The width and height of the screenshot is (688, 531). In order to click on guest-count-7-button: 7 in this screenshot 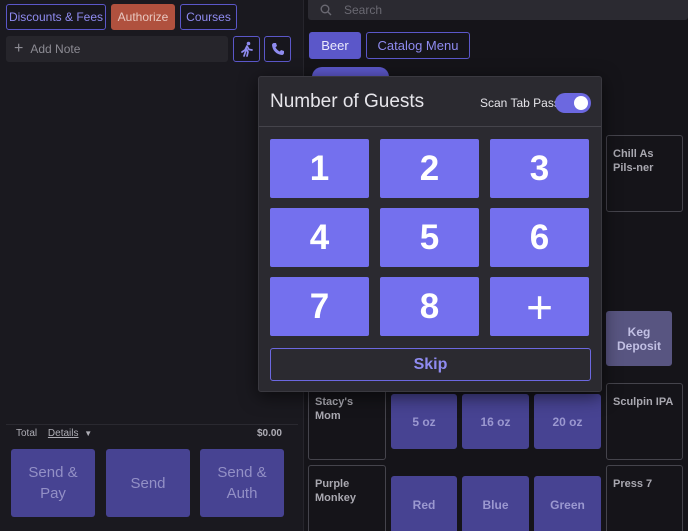, I will do `click(319, 306)`.